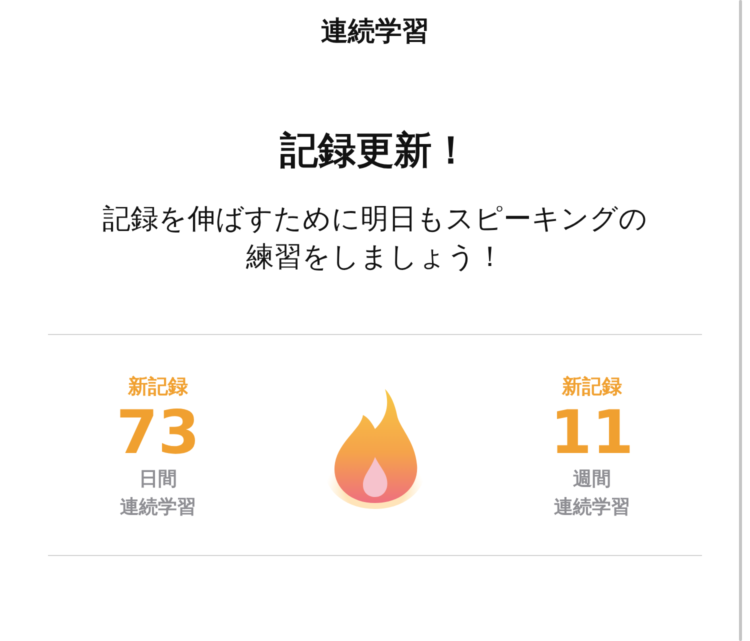 The image size is (750, 641). I want to click on heading: 記録更新！, so click(375, 150).